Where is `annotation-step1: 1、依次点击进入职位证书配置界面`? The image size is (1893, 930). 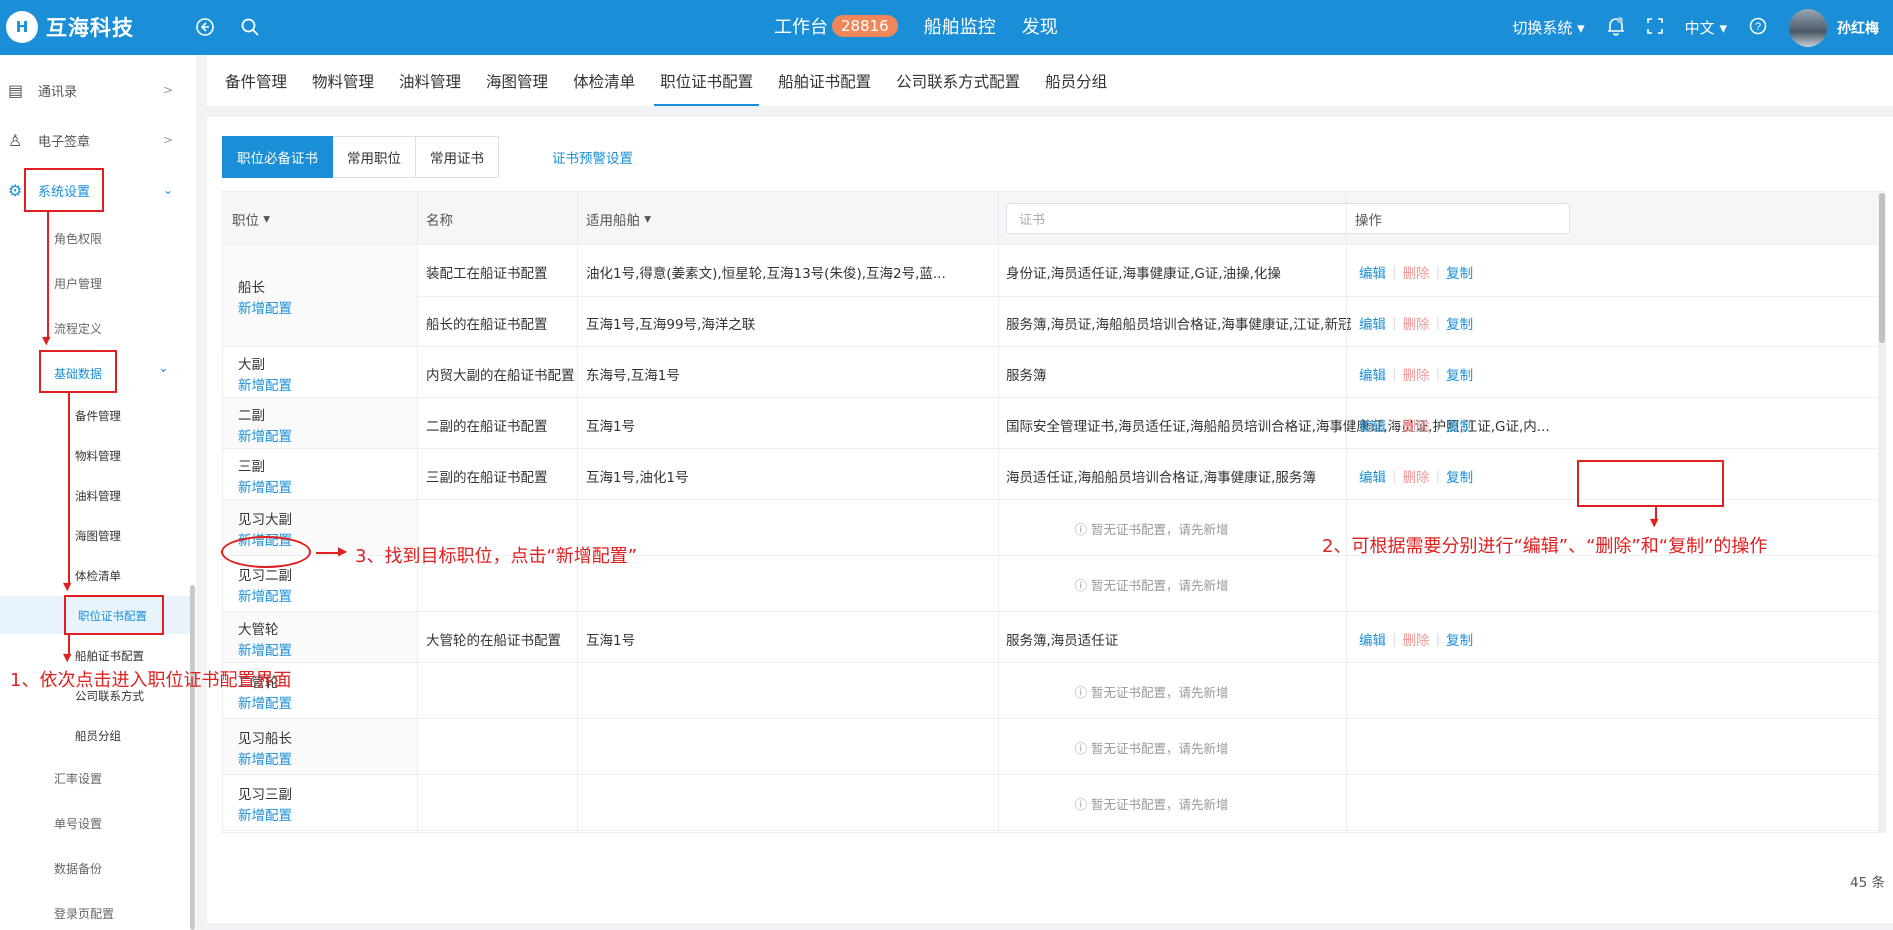
annotation-step1: 1、依次点击进入职位证书配置界面 is located at coordinates (151, 680).